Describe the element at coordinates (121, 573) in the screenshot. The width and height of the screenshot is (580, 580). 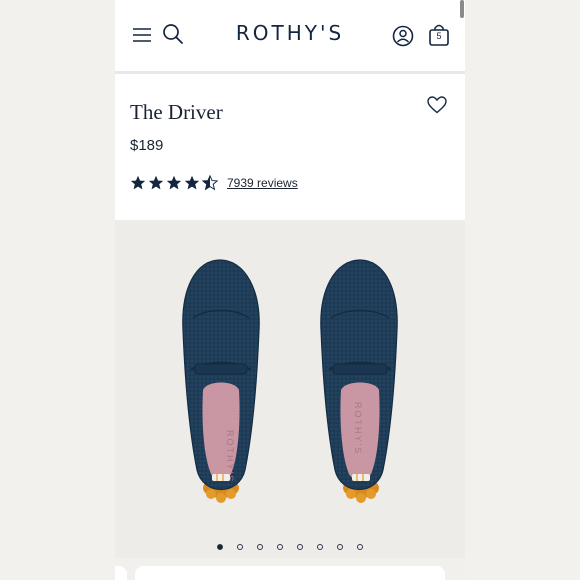
I see `thumbnail-card-partial` at that location.